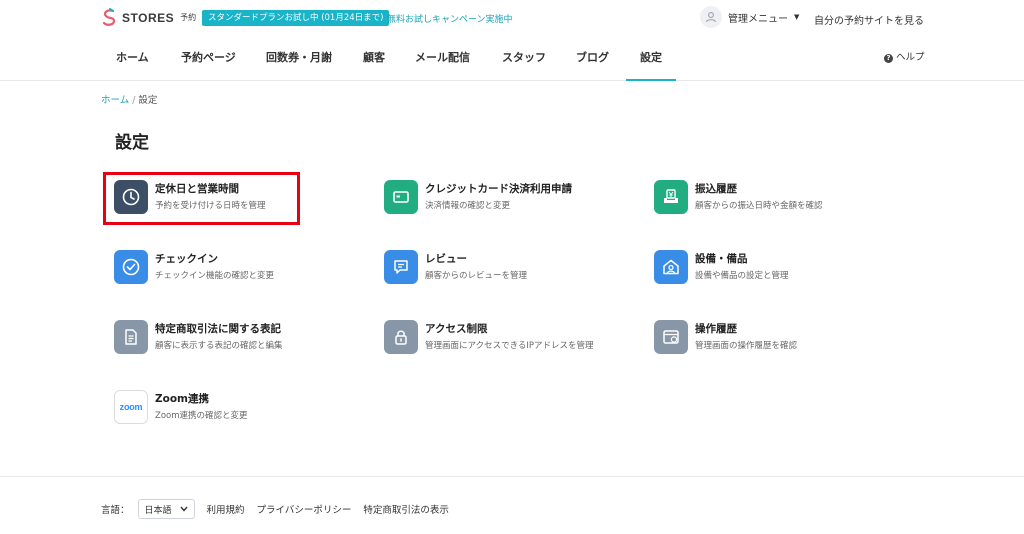 This screenshot has width=1024, height=534. What do you see at coordinates (524, 58) in the screenshot?
I see `nav-staff: スタッフ` at bounding box center [524, 58].